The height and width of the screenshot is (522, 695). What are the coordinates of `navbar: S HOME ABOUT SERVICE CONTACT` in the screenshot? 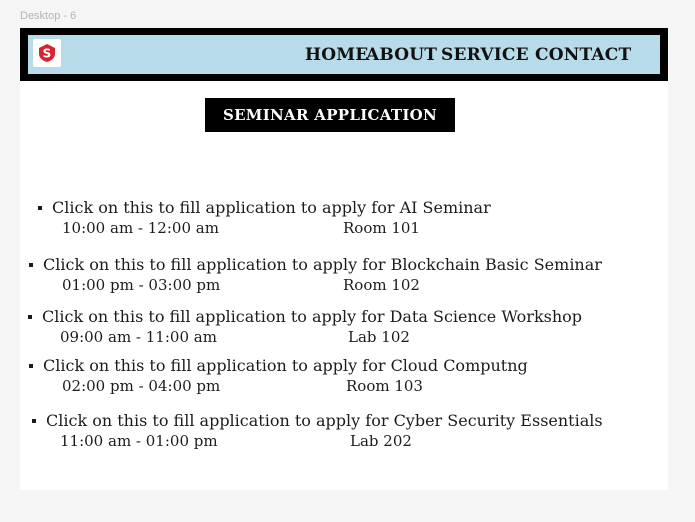 It's located at (344, 54).